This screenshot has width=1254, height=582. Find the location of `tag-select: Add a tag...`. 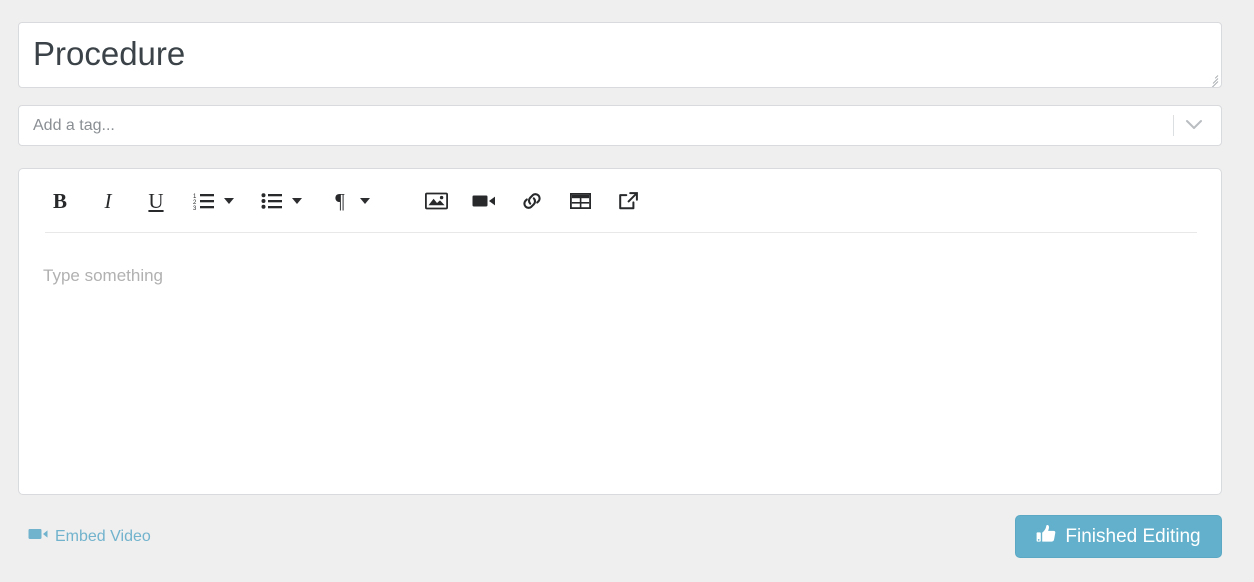

tag-select: Add a tag... is located at coordinates (620, 125).